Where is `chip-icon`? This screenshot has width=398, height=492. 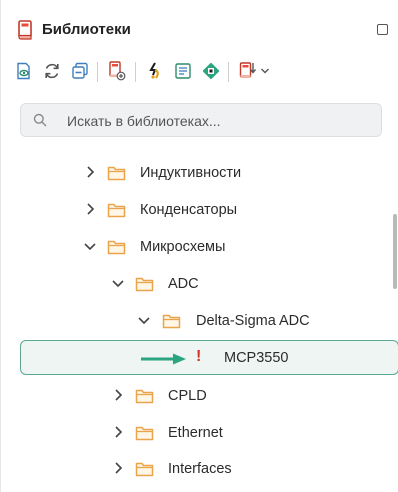
chip-icon is located at coordinates (211, 71).